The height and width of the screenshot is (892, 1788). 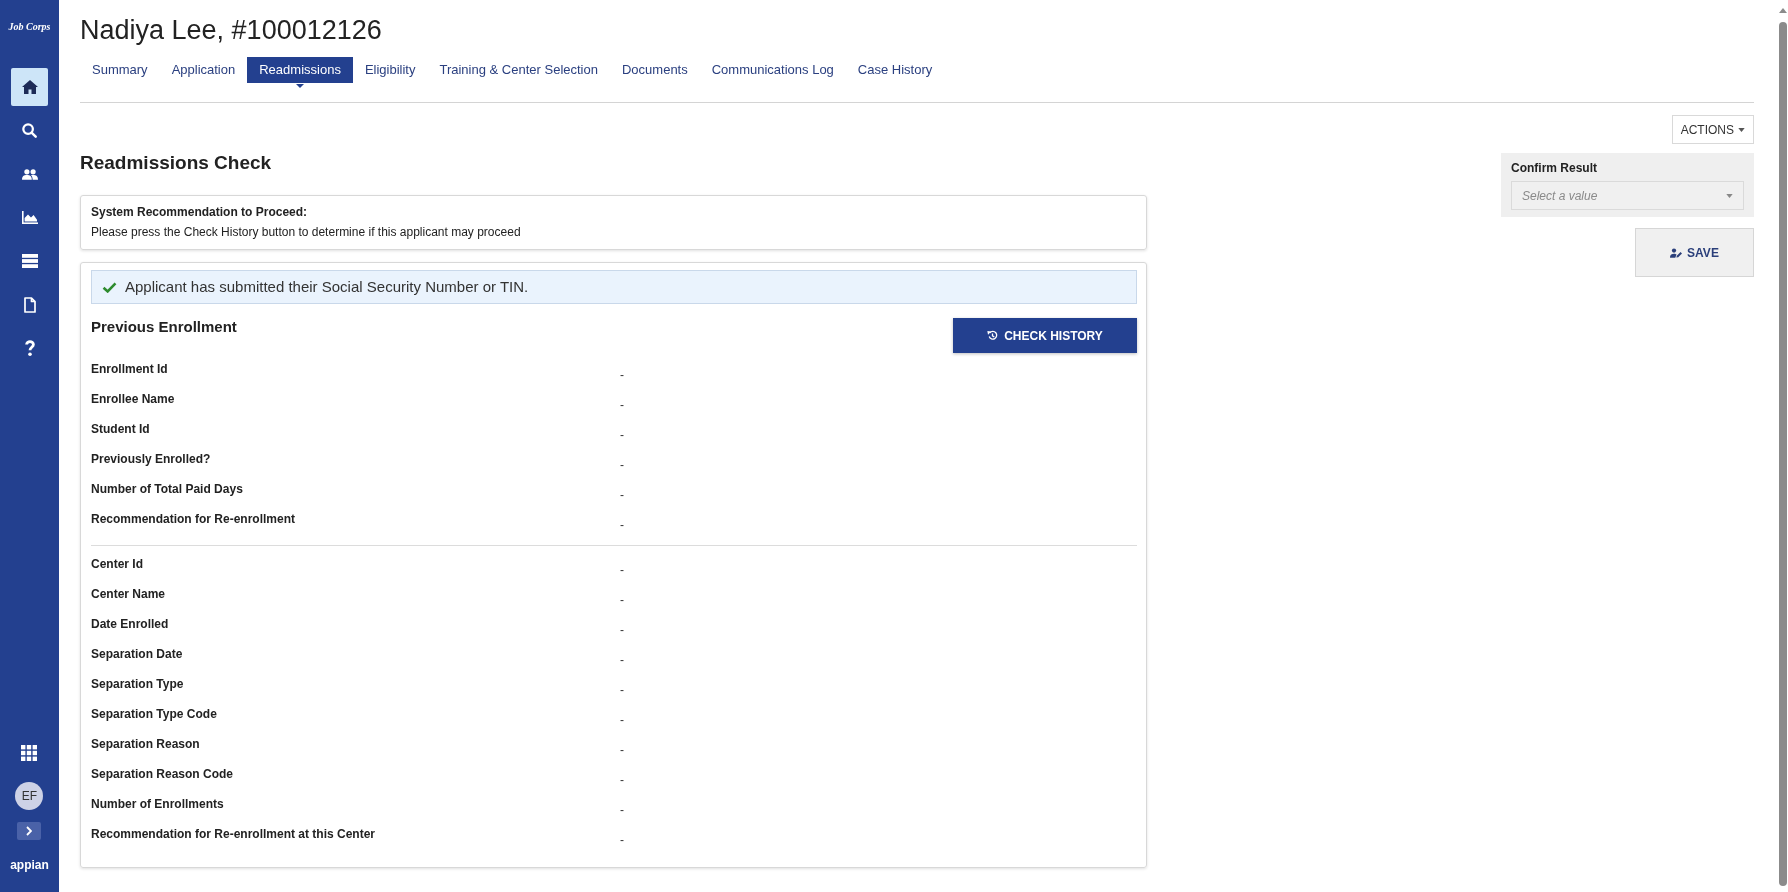 What do you see at coordinates (29, 753) in the screenshot?
I see `apps-grid-icon` at bounding box center [29, 753].